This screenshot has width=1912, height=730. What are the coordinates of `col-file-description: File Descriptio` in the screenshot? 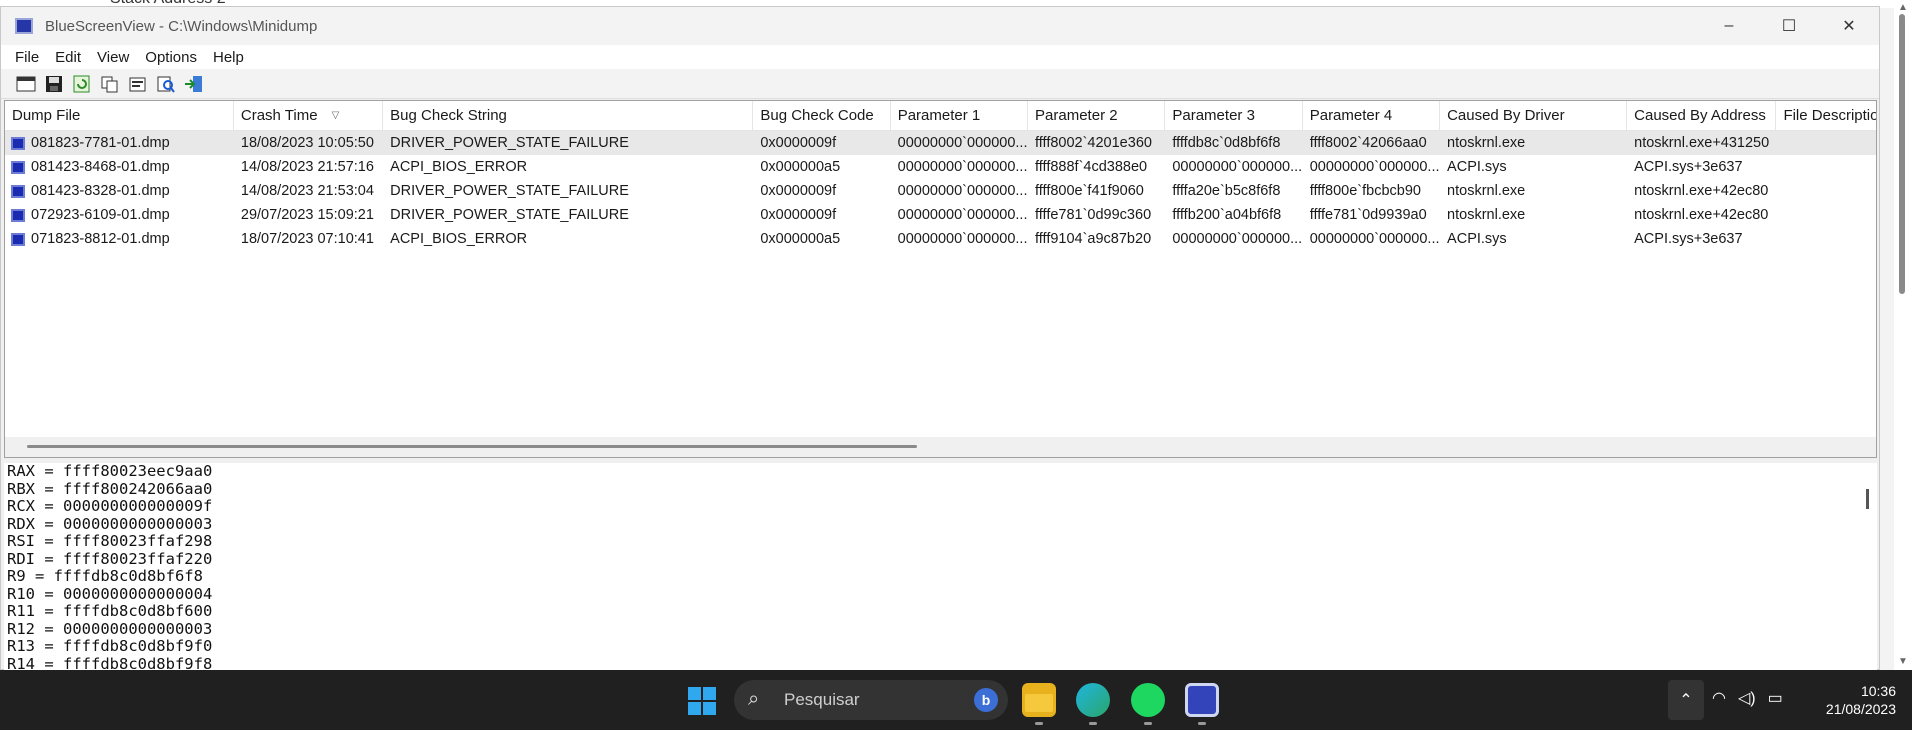 It's located at (1826, 115).